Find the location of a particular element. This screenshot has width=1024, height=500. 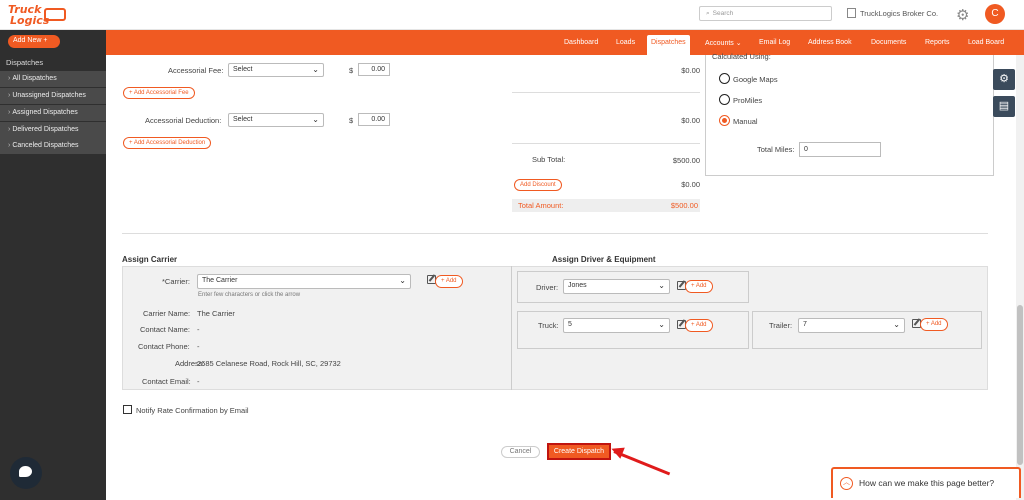

sidebar-item-canceled-dispatches: › Canceled Dispatches is located at coordinates (53, 146).